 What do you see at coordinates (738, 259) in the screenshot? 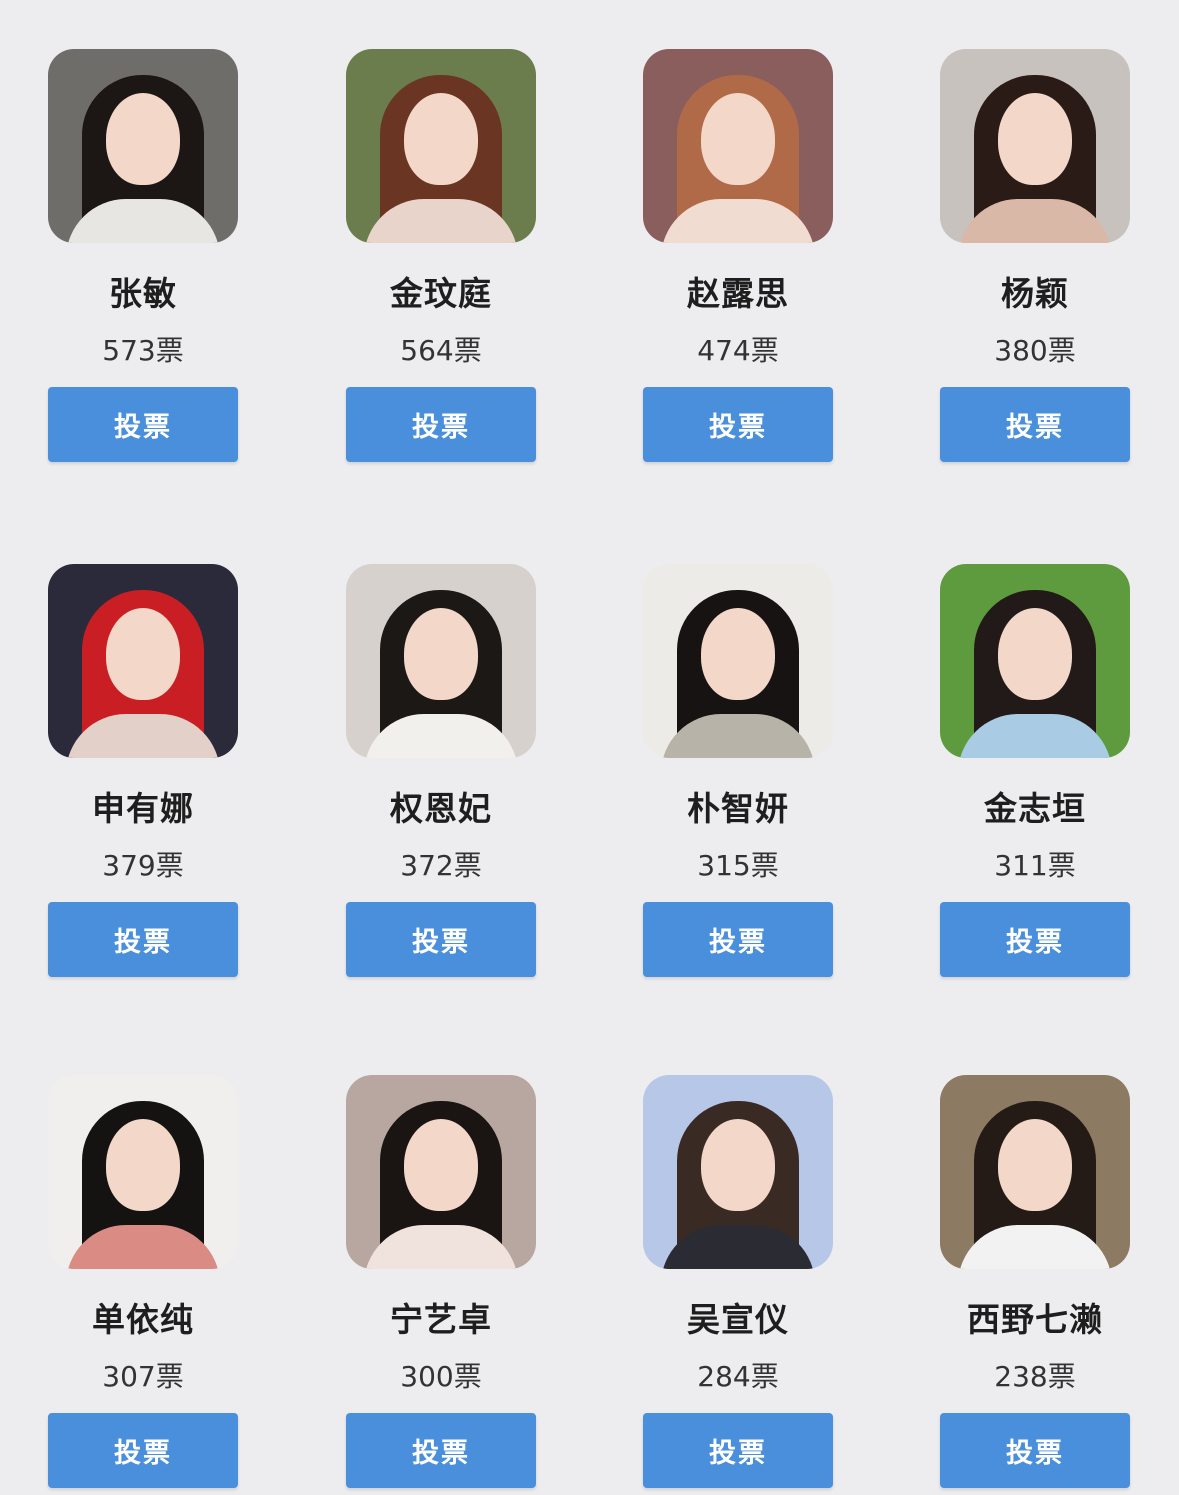
I see `candidate-card: 赵露思 474票投票` at bounding box center [738, 259].